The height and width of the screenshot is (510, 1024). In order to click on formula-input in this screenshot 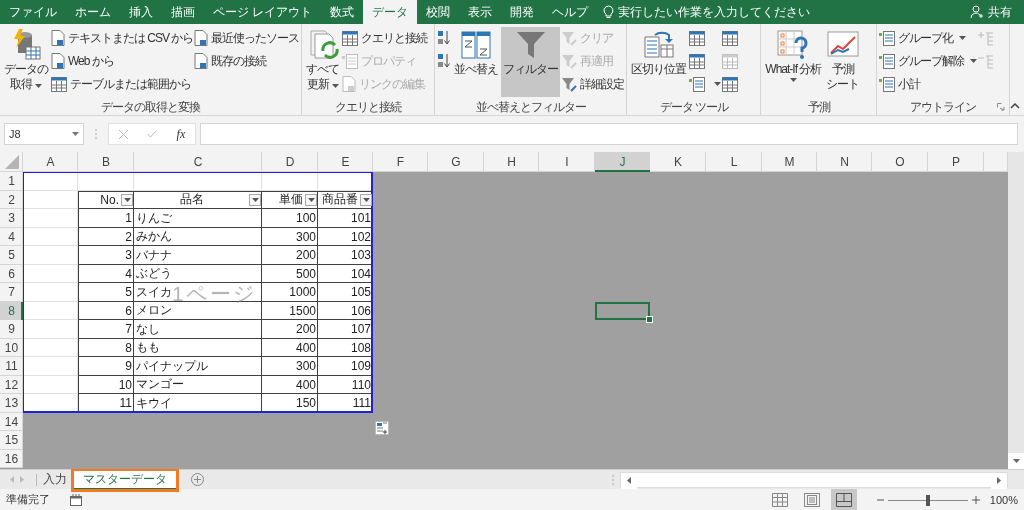, I will do `click(609, 134)`.